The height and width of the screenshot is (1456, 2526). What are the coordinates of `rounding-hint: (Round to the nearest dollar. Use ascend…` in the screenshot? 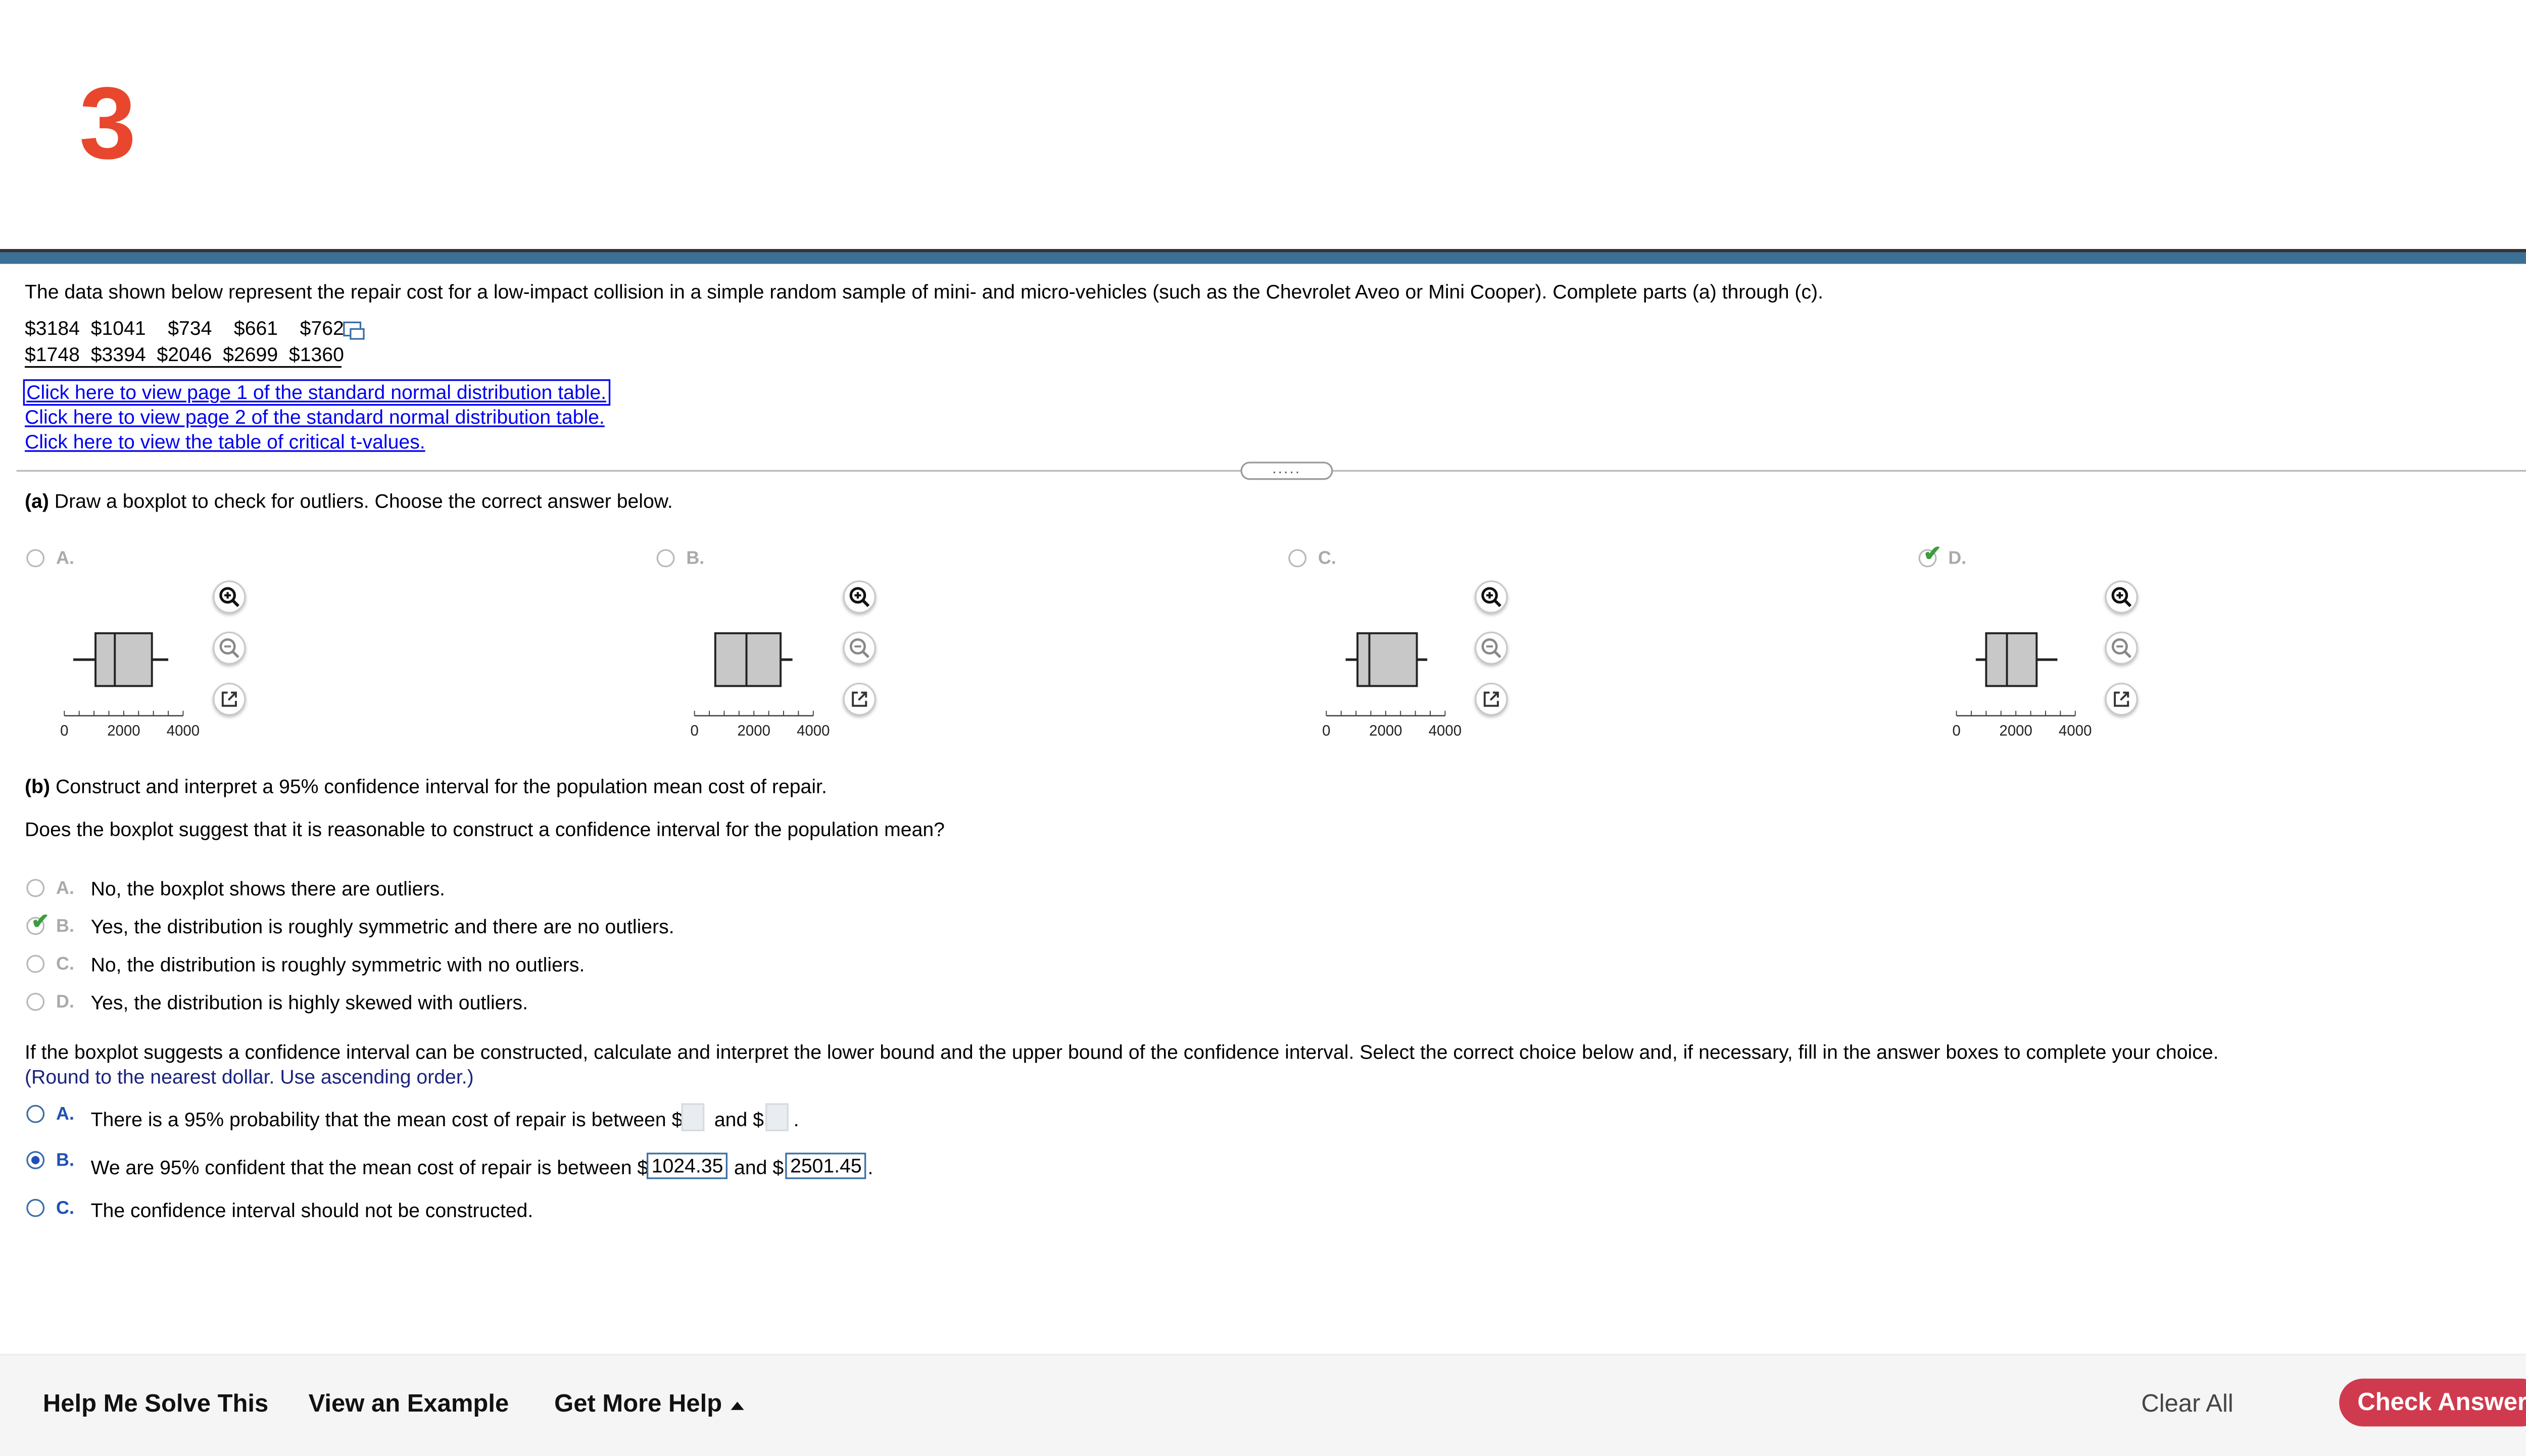 It's located at (249, 1077).